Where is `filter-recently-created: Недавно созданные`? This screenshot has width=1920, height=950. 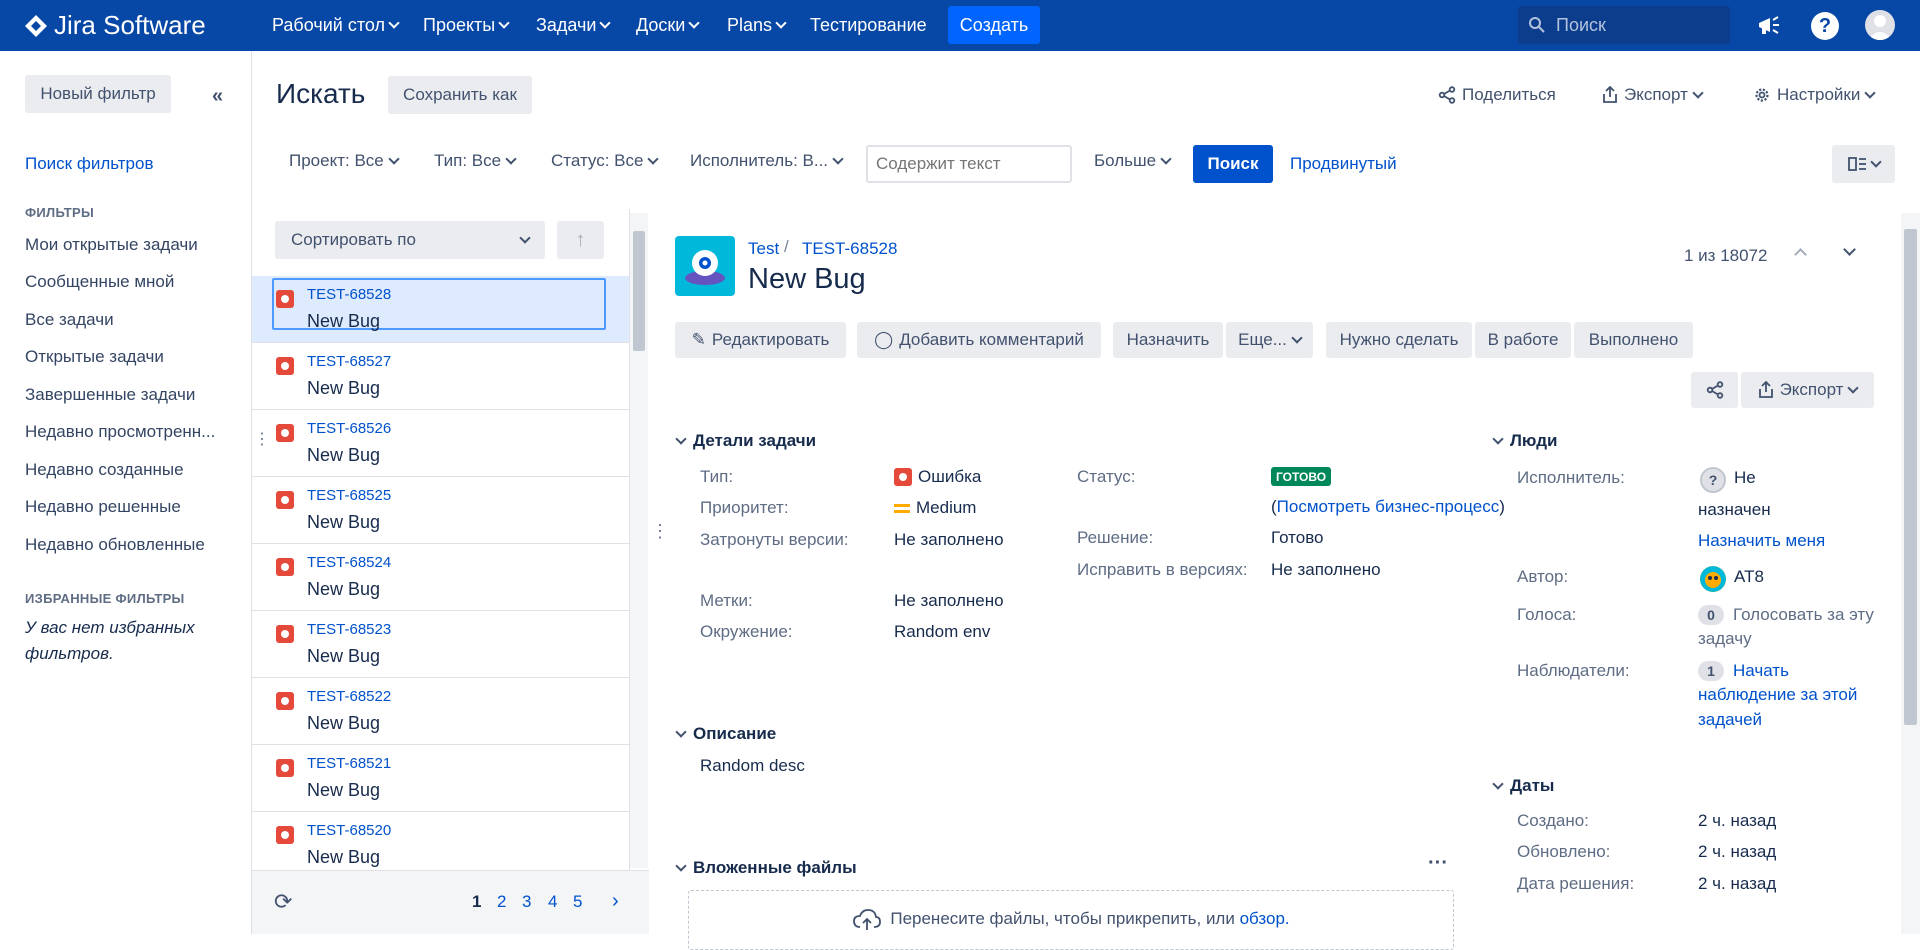
filter-recently-created: Недавно созданные is located at coordinates (104, 470).